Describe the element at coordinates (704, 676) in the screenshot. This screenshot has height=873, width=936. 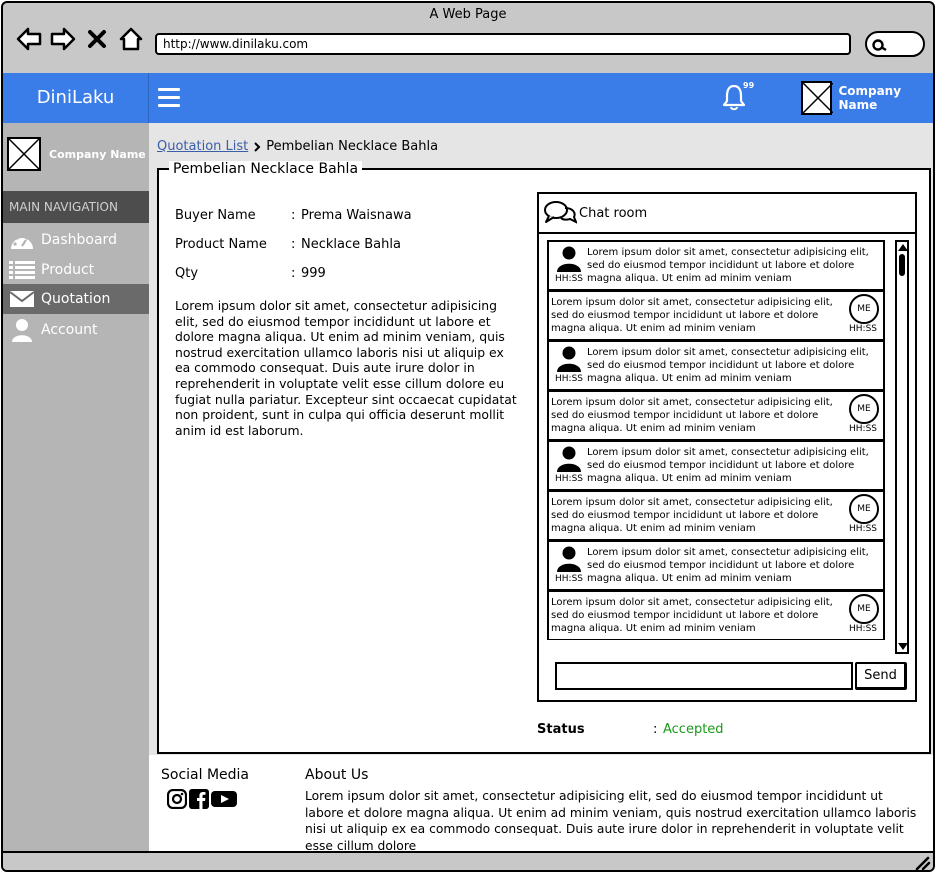
I see `chat-message-input` at that location.